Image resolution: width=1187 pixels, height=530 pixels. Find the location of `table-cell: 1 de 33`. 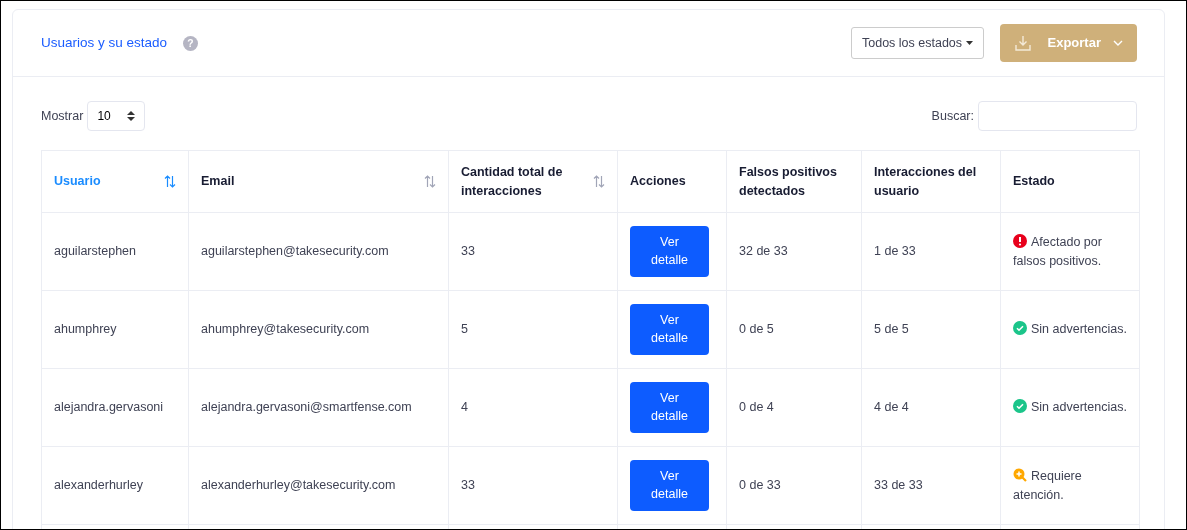

table-cell: 1 de 33 is located at coordinates (931, 251).